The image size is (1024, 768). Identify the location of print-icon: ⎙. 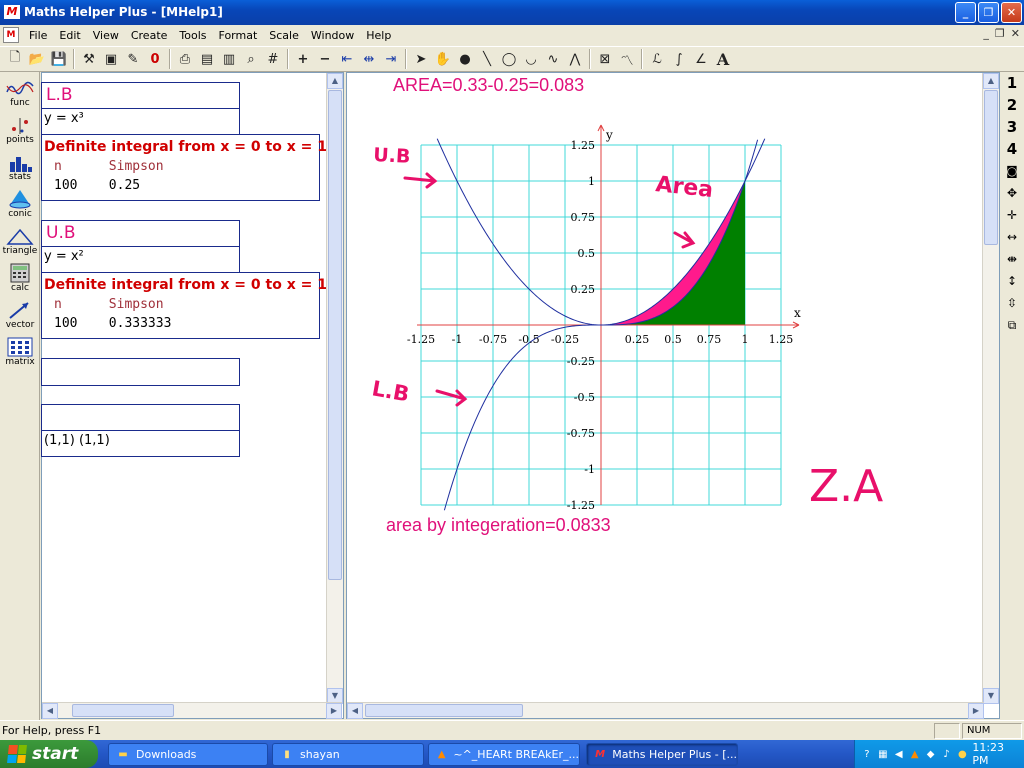
(185, 59).